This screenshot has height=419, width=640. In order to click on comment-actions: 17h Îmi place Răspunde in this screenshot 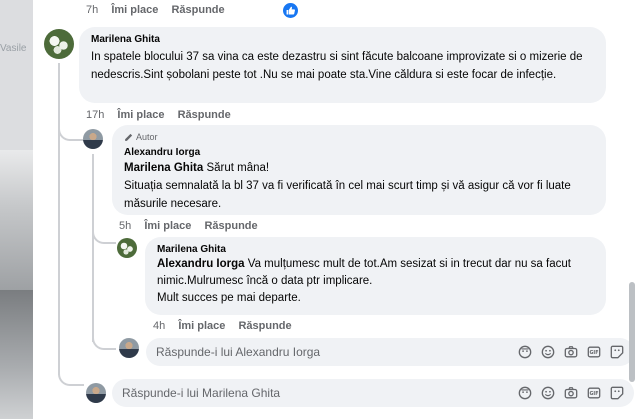, I will do `click(158, 115)`.